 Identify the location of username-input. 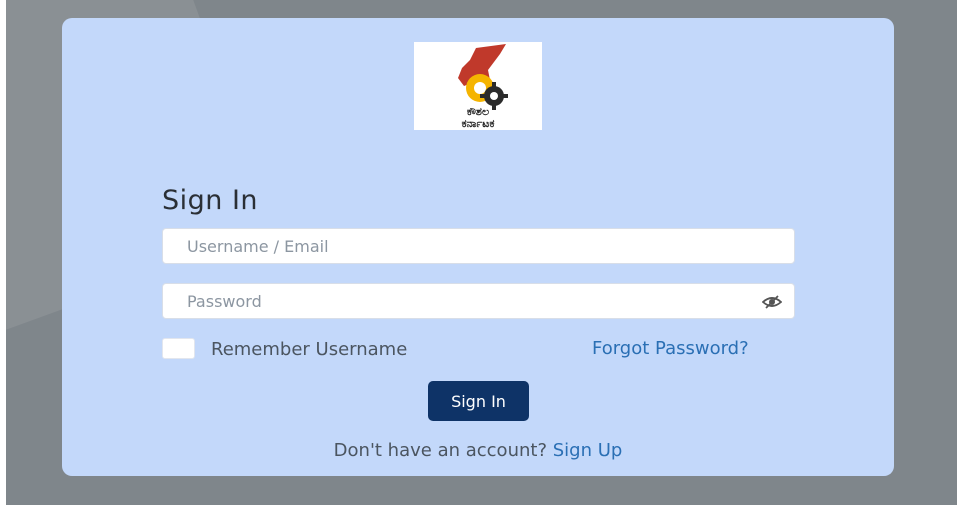
(478, 246).